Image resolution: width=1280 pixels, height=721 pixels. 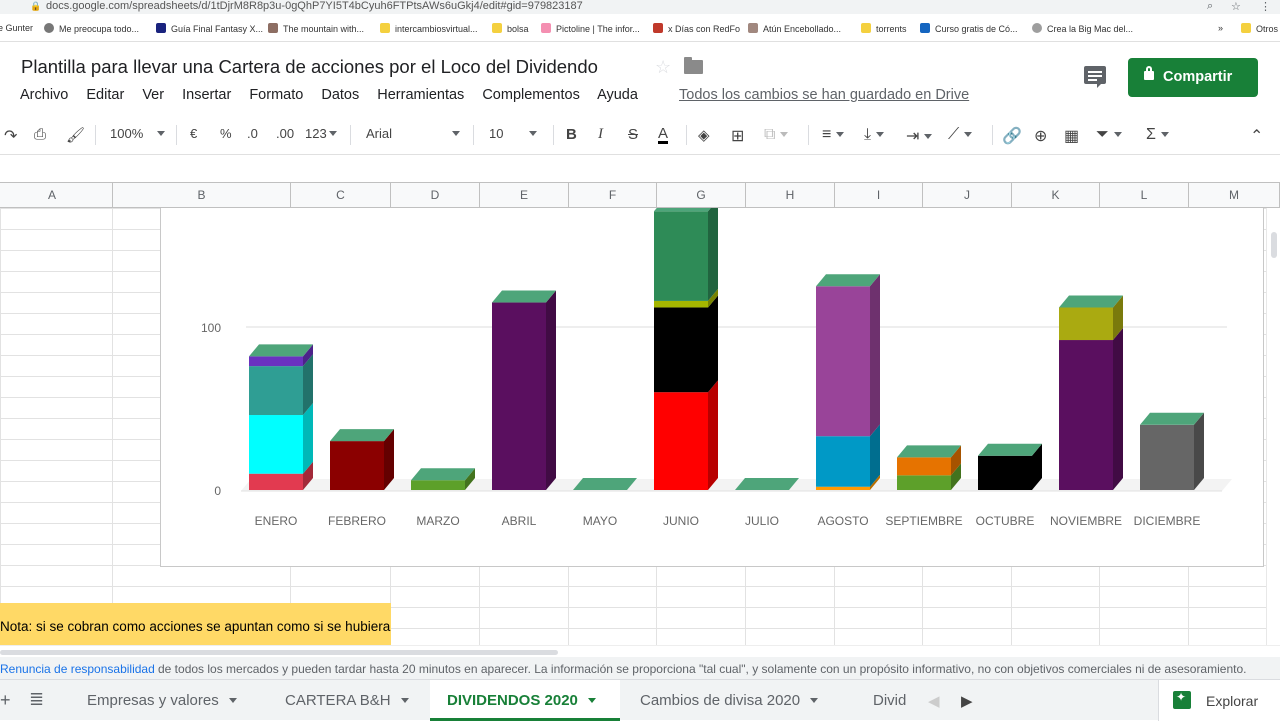 I want to click on more-formats-select: 123, so click(x=321, y=133).